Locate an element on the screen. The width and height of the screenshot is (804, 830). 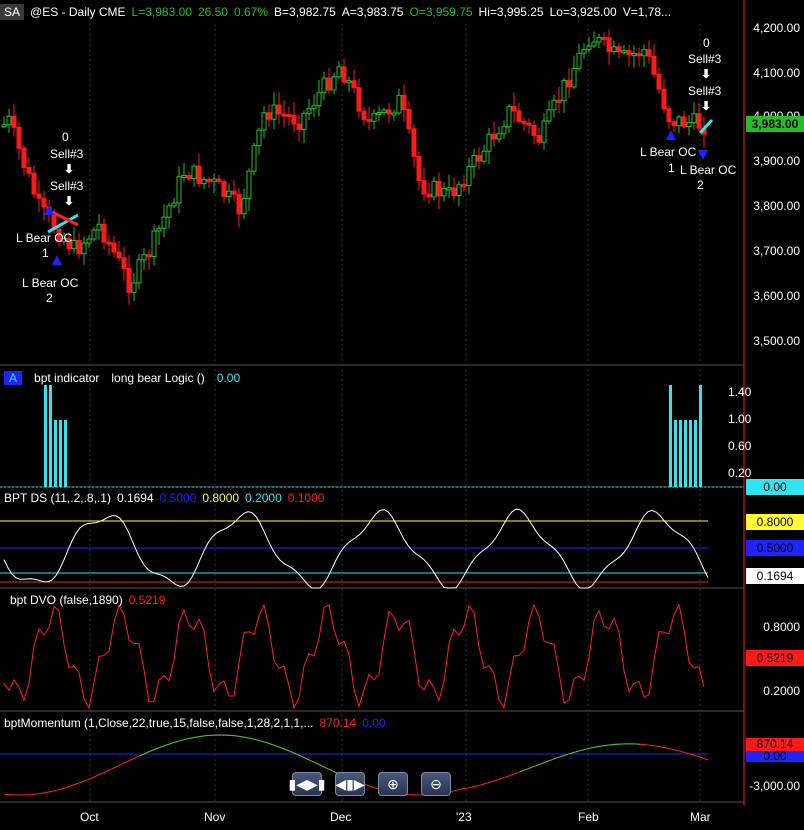
annotation-sell-right-1: Sell#3 is located at coordinates (705, 59).